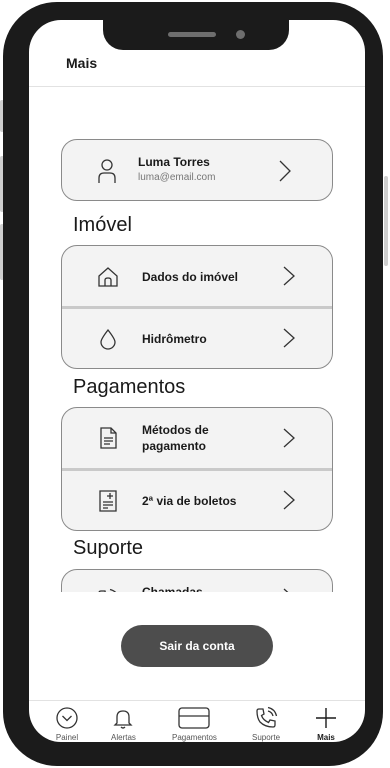  What do you see at coordinates (108, 339) in the screenshot?
I see `water-drop-icon` at bounding box center [108, 339].